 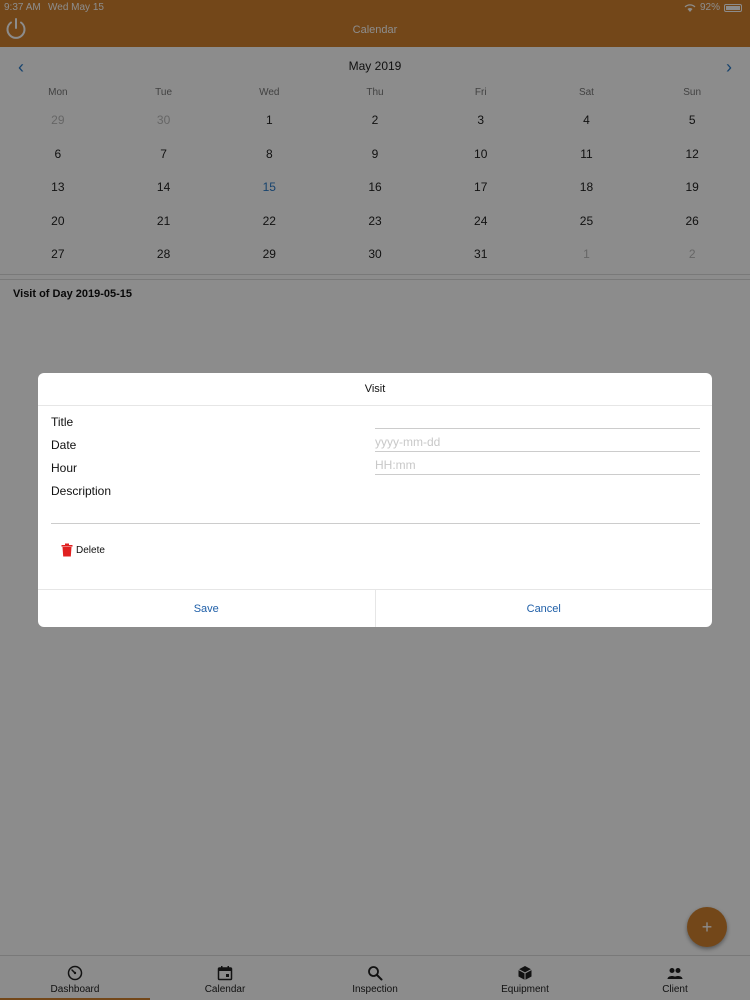 I want to click on description-input, so click(x=375, y=523).